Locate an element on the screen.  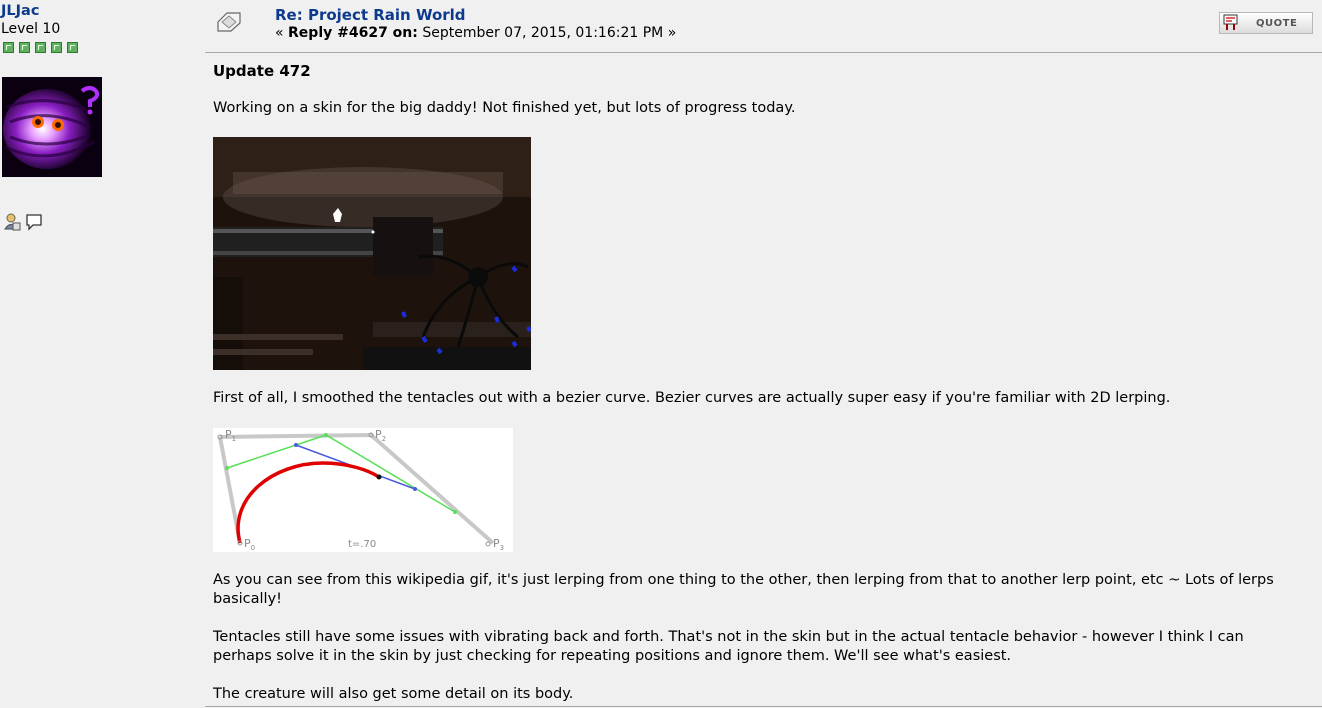
update-title: Update 472 is located at coordinates (262, 71).